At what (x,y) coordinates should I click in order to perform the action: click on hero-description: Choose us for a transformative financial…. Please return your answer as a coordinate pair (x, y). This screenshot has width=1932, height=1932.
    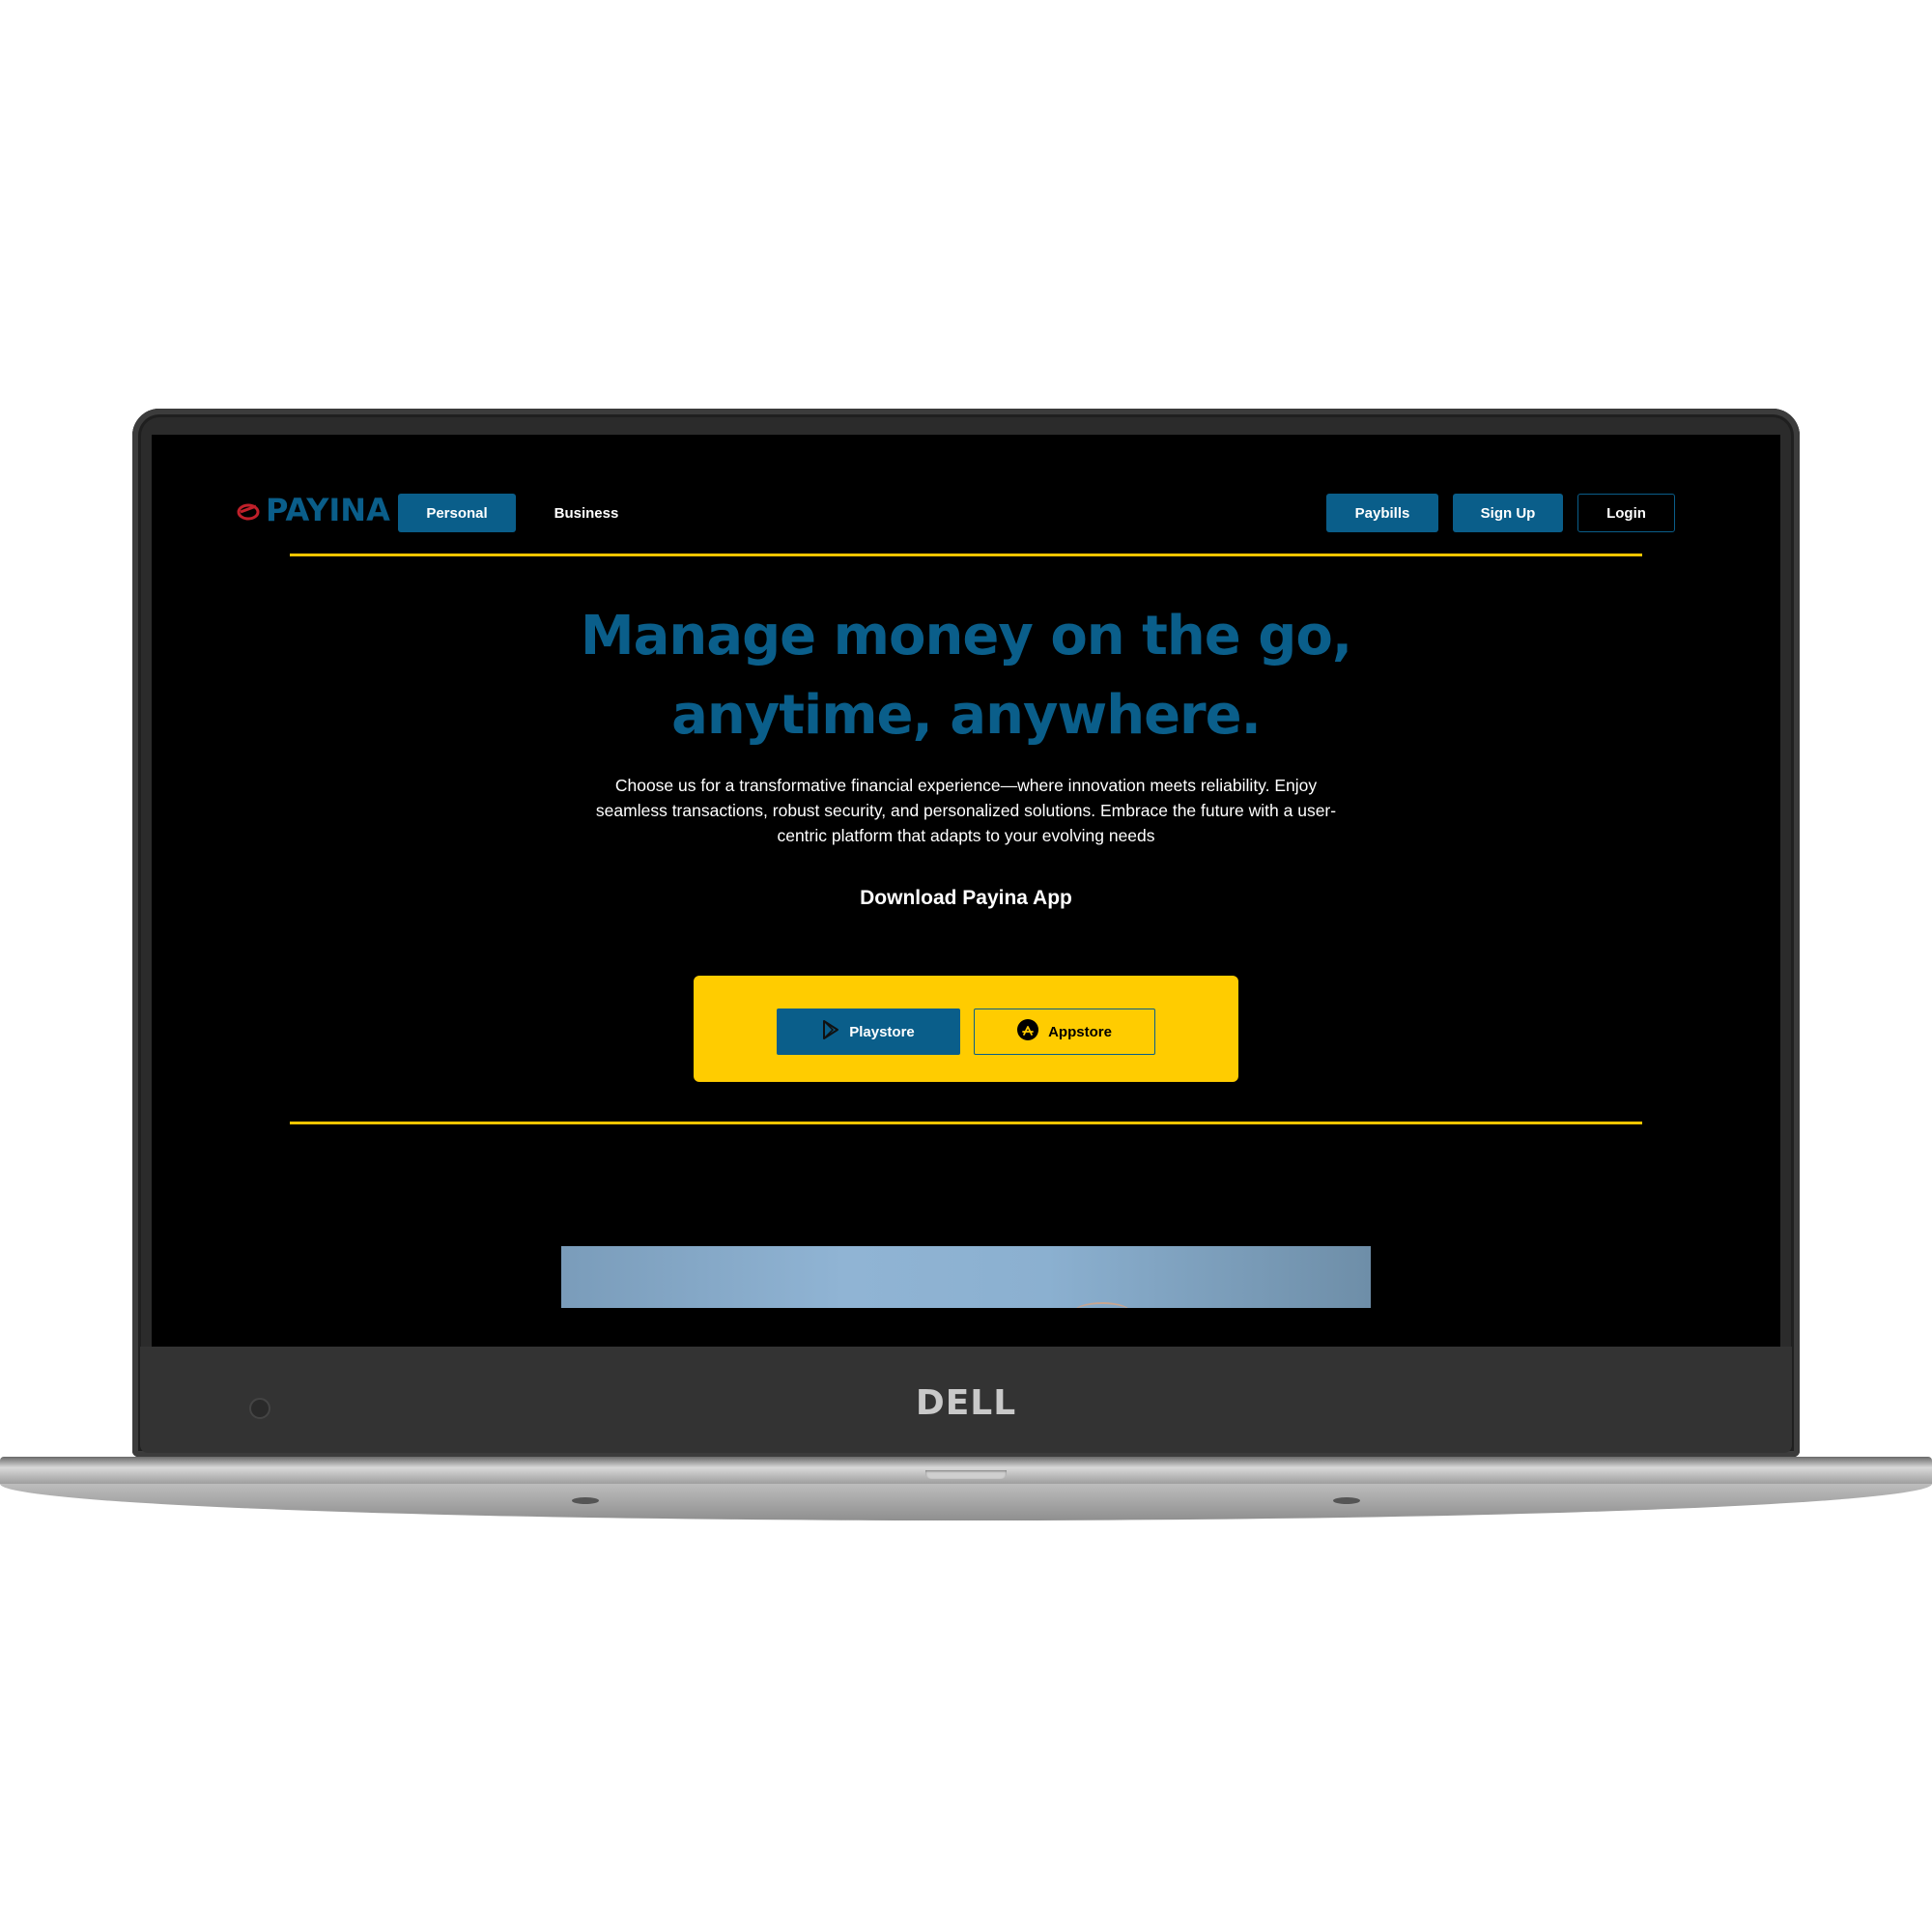
    Looking at the image, I should click on (966, 810).